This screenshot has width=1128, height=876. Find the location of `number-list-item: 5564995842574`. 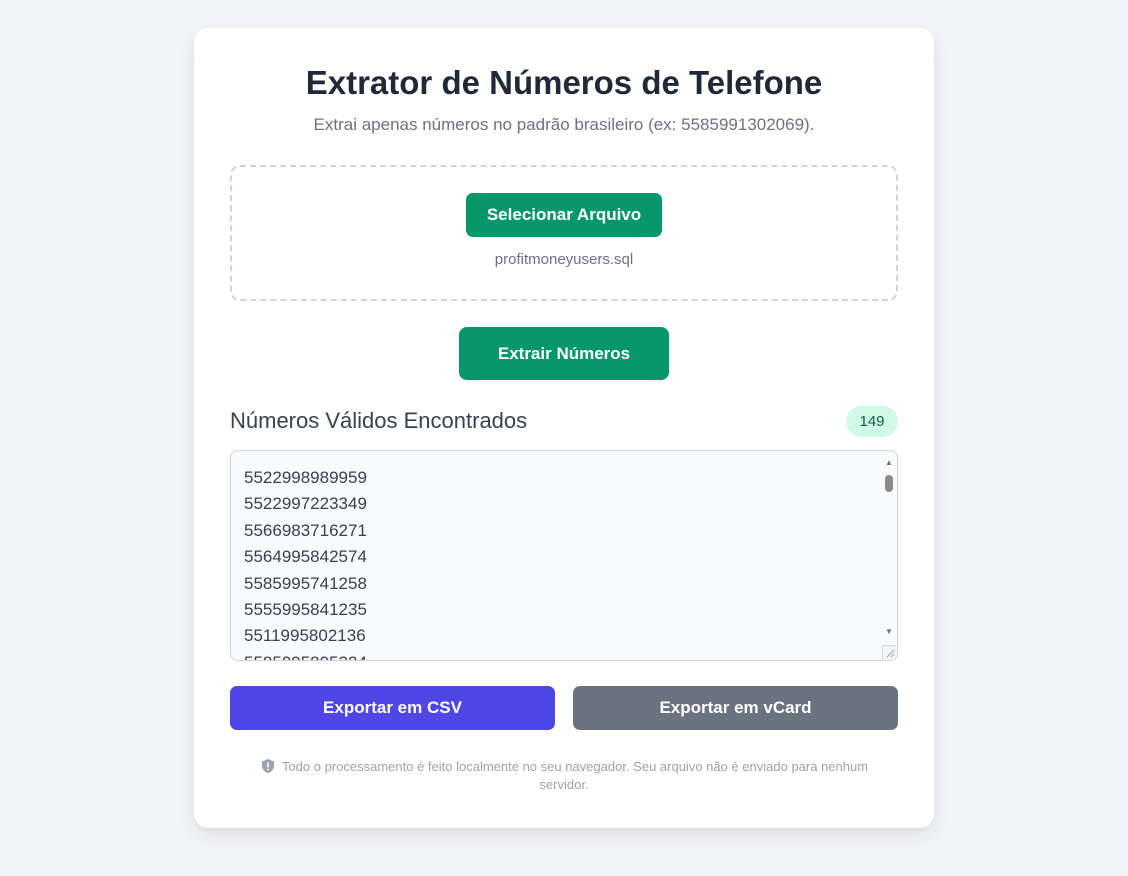

number-list-item: 5564995842574 is located at coordinates (305, 557).